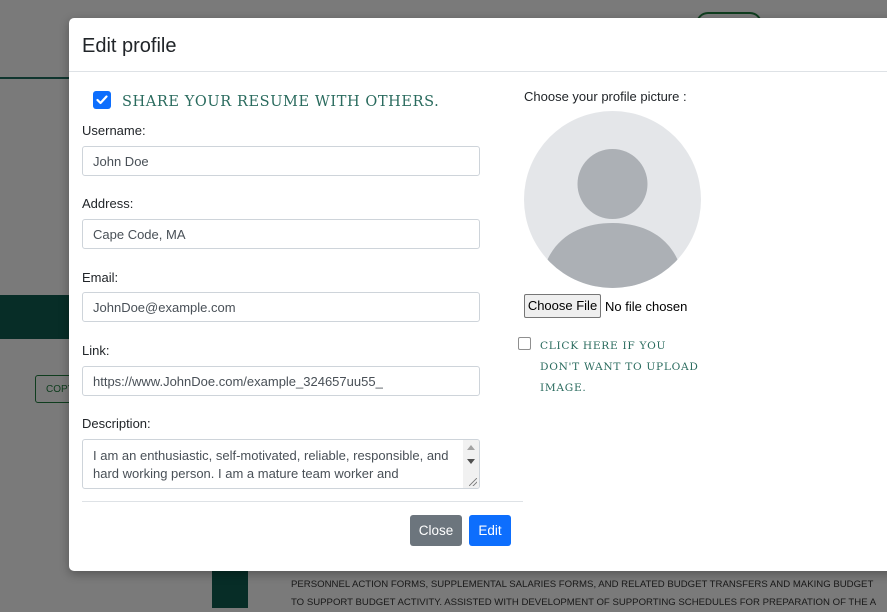 This screenshot has width=887, height=612. Describe the element at coordinates (281, 381) in the screenshot. I see `link-input` at that location.